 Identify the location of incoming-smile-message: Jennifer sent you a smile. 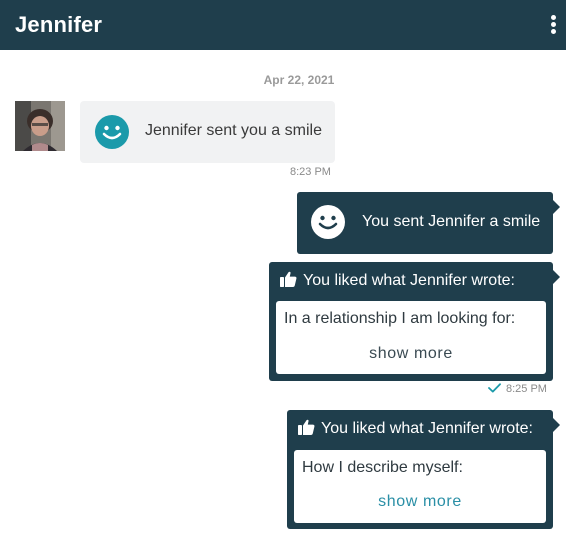
(207, 132).